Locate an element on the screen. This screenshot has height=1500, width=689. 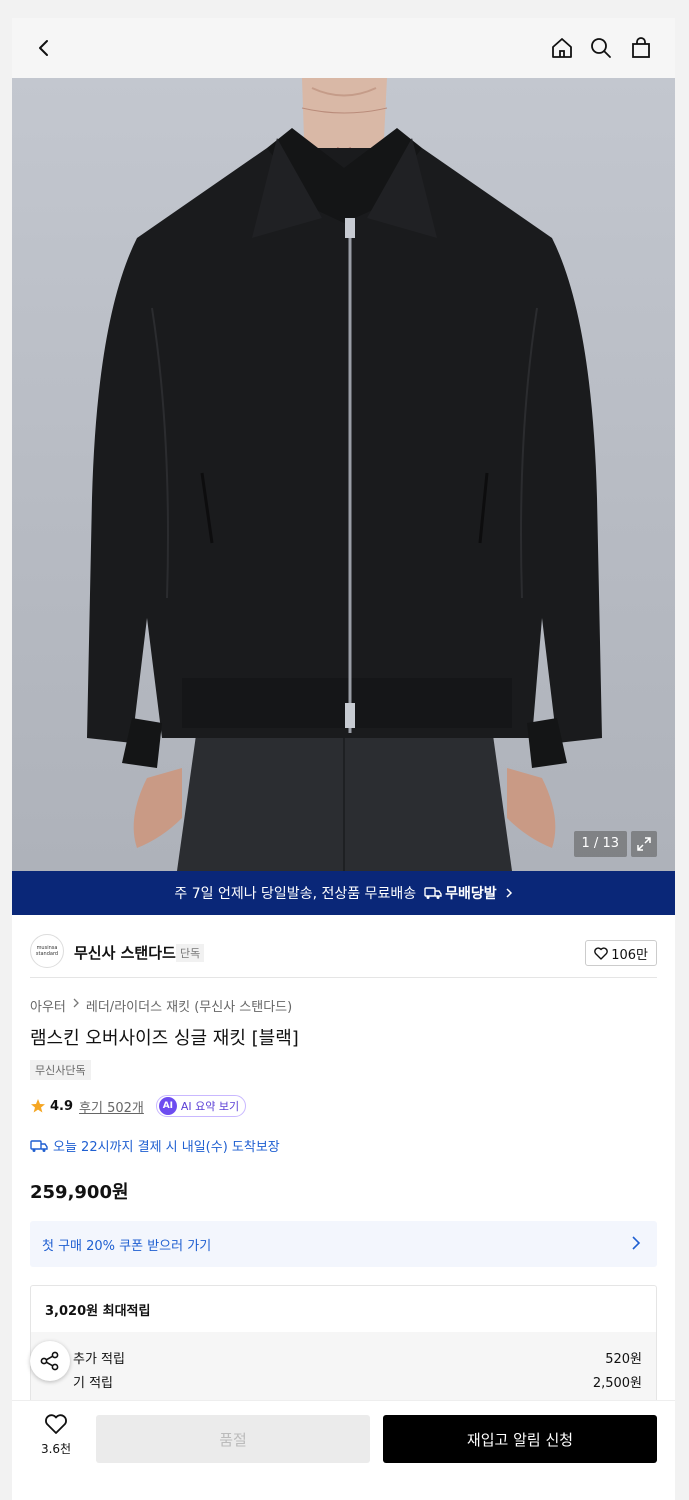
points-row-label: 추가 적립 is located at coordinates (99, 1359).